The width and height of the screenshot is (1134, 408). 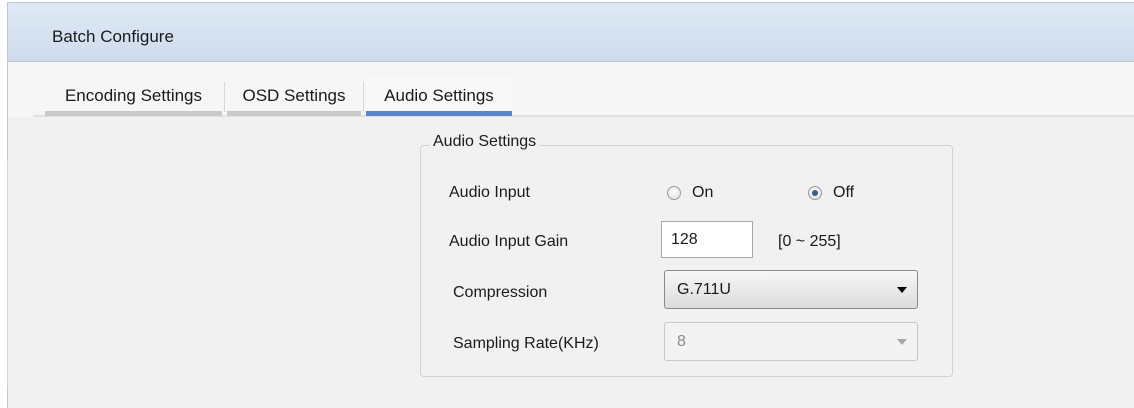 I want to click on tab-label: Audio Settings, so click(x=439, y=95).